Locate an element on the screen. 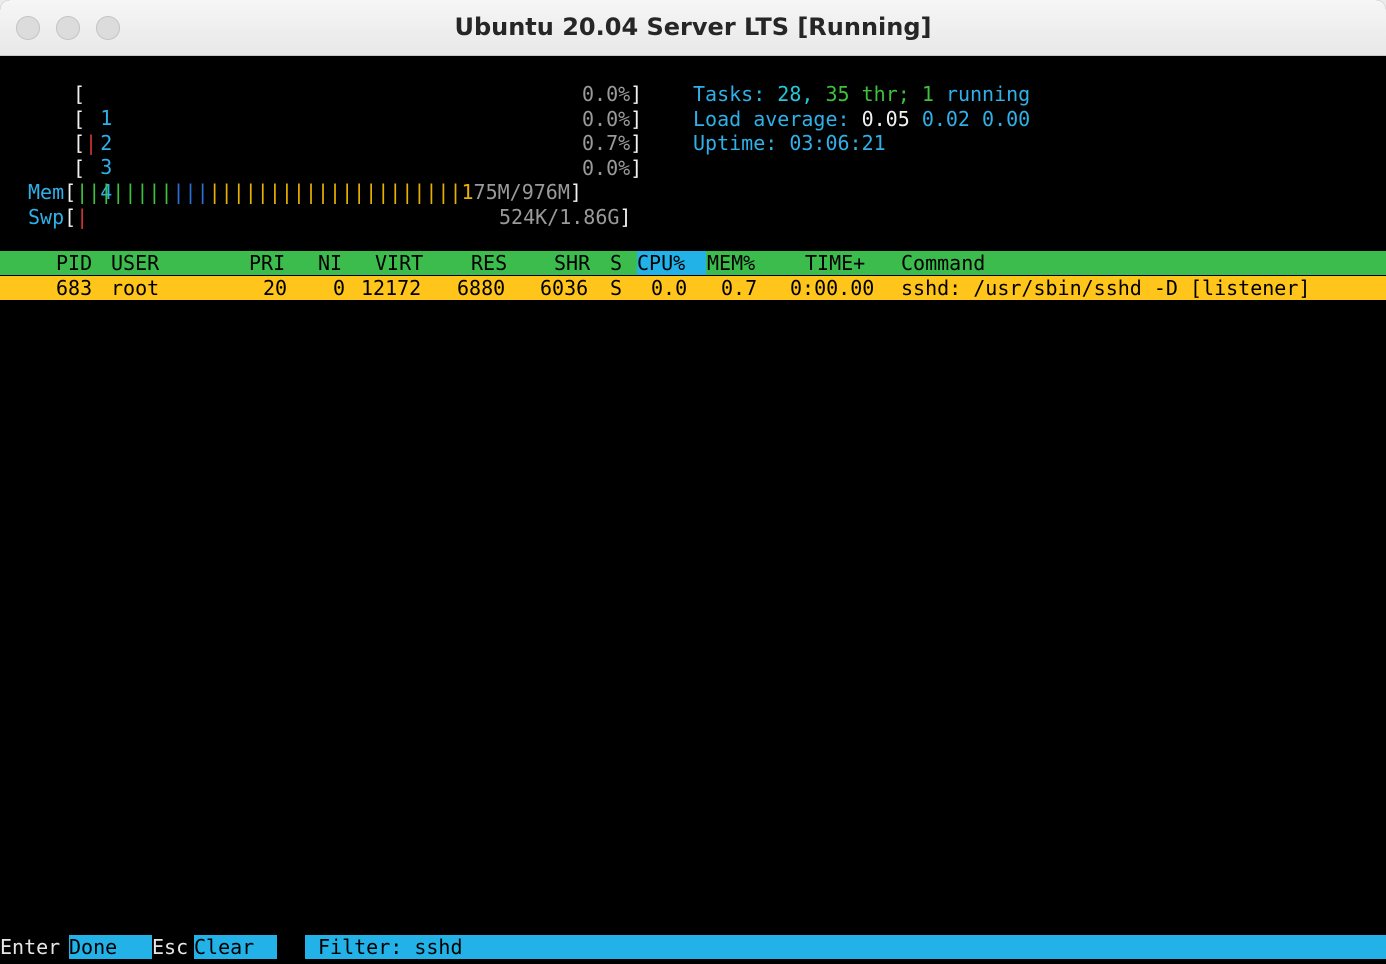 This screenshot has height=964, width=1386. mem-bar-cache: |||||||||||||||||||||1 is located at coordinates (341, 192).